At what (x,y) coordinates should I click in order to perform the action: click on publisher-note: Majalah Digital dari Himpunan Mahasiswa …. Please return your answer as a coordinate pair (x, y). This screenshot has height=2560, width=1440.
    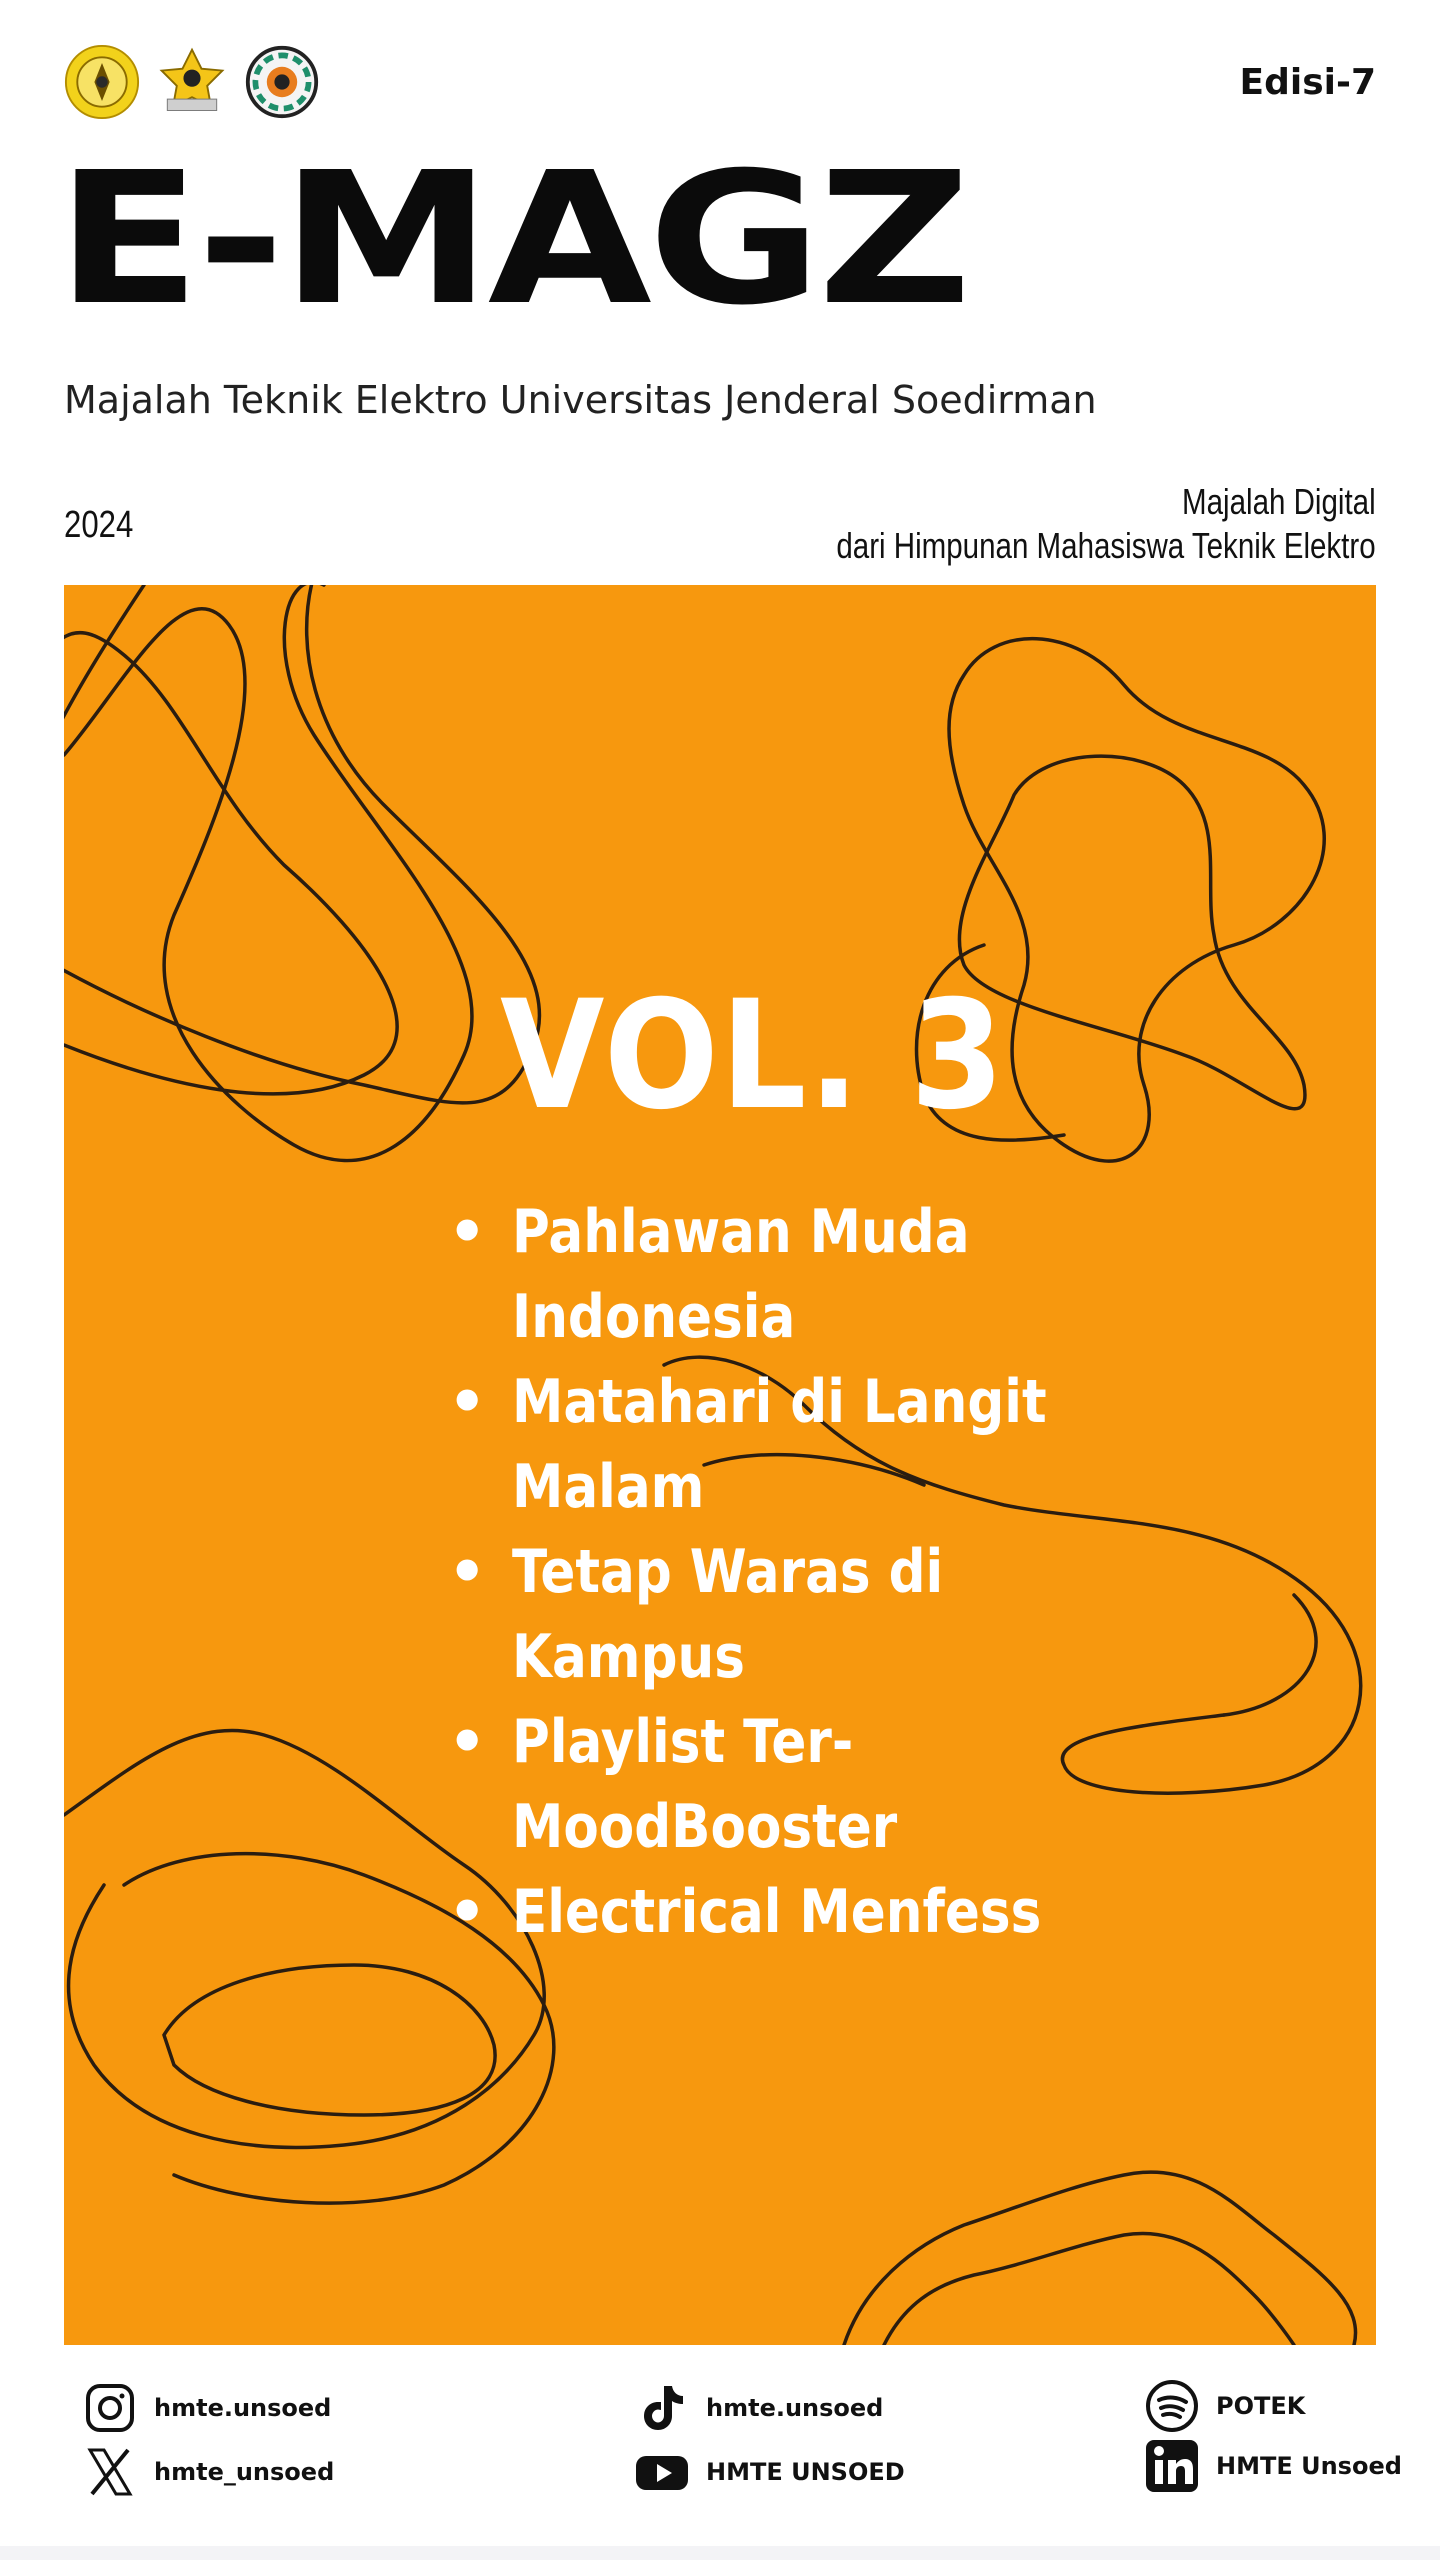
    Looking at the image, I should click on (1106, 524).